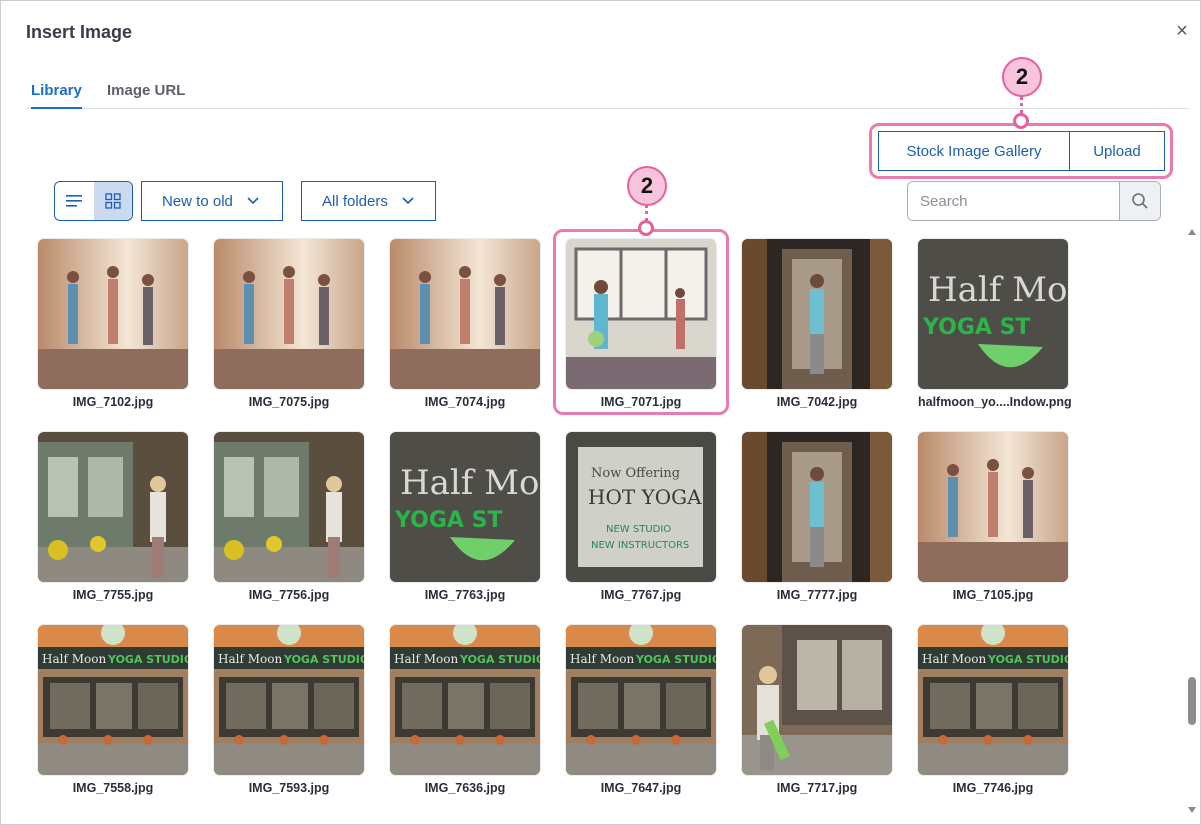  Describe the element at coordinates (1192, 810) in the screenshot. I see `scroll-down-arrow-icon` at that location.